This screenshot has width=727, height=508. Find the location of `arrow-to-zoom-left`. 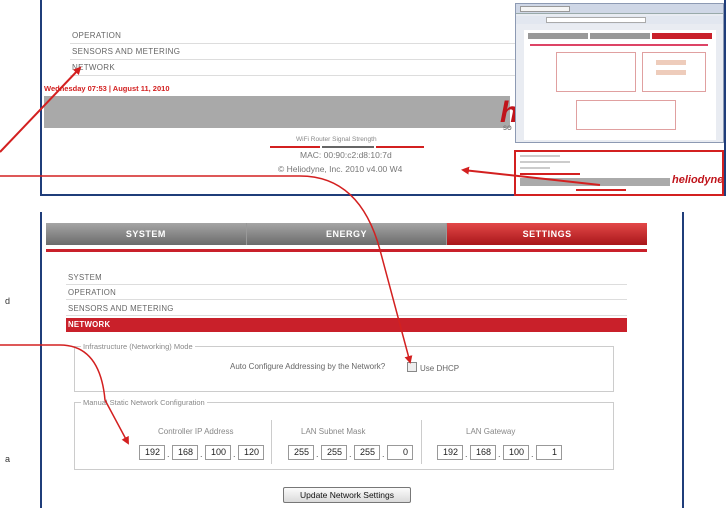

arrow-to-zoom-left is located at coordinates (488, 171).